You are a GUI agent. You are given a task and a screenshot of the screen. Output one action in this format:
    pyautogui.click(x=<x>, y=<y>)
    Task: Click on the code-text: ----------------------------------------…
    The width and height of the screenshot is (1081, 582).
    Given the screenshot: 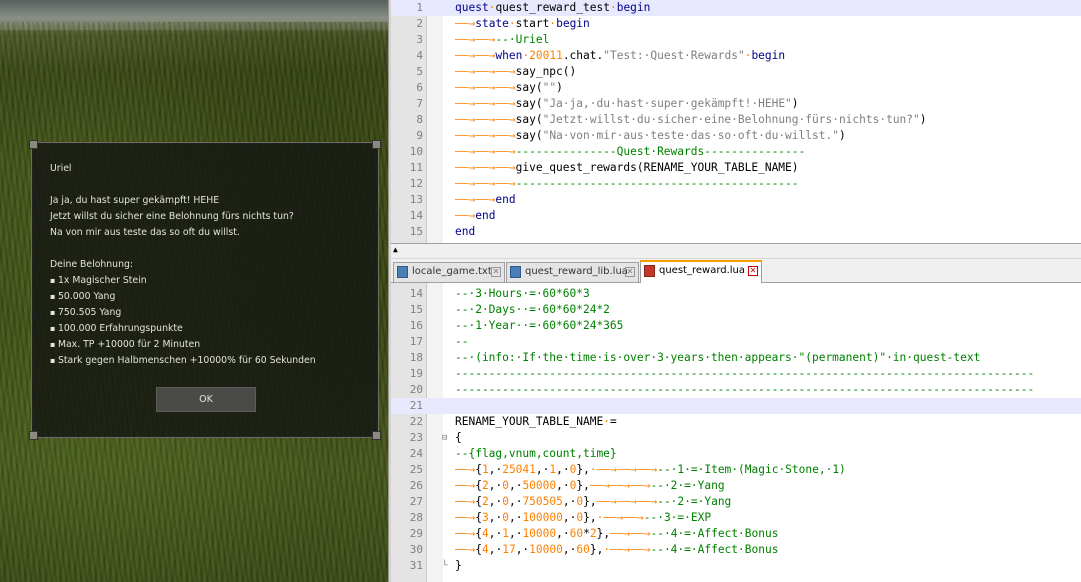 What is the action you would take?
    pyautogui.click(x=745, y=373)
    